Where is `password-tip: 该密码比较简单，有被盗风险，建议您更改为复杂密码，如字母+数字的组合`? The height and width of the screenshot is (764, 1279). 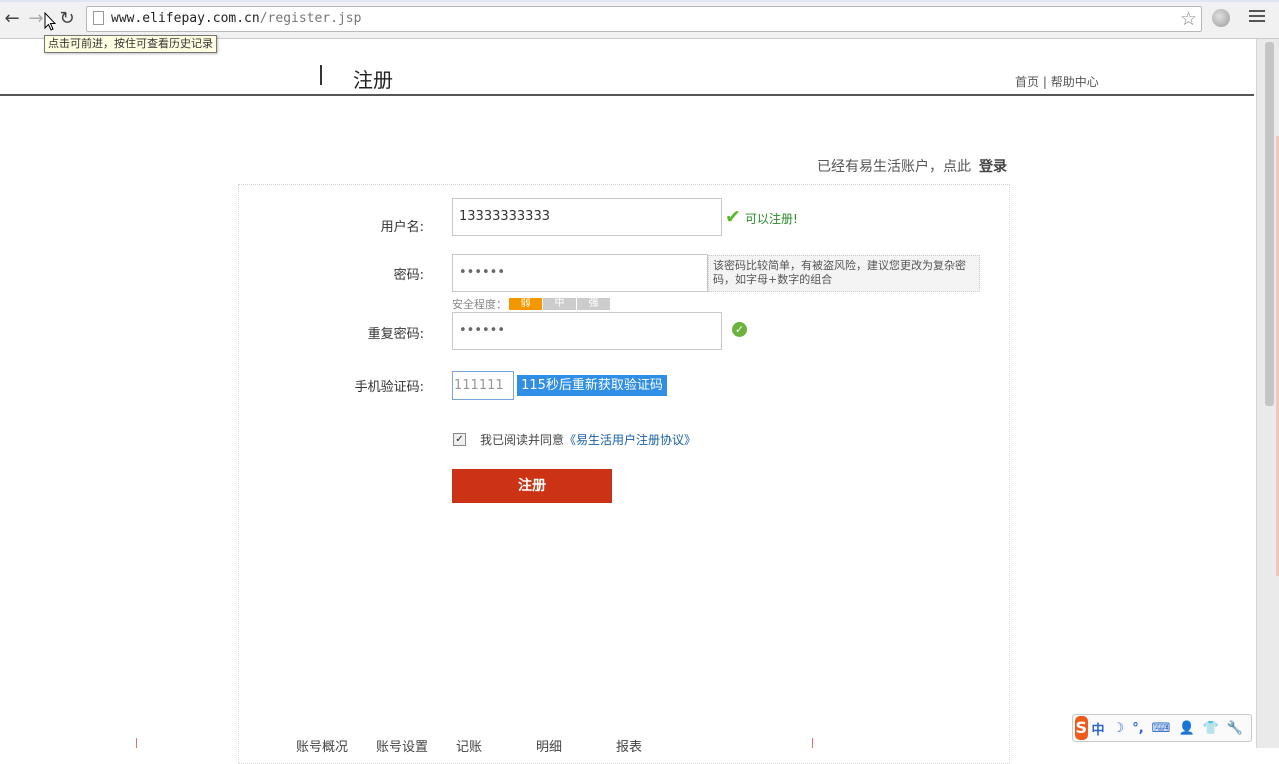
password-tip: 该密码比较简单，有被盗风险，建议您更改为复杂密码，如字母+数字的组合 is located at coordinates (844, 273).